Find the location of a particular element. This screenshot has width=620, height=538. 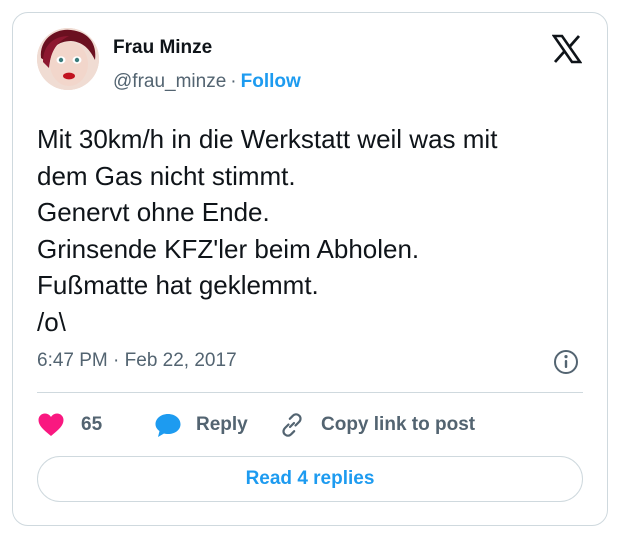

timestamp: 6:47 PM · Feb 22, 2017 is located at coordinates (137, 361).